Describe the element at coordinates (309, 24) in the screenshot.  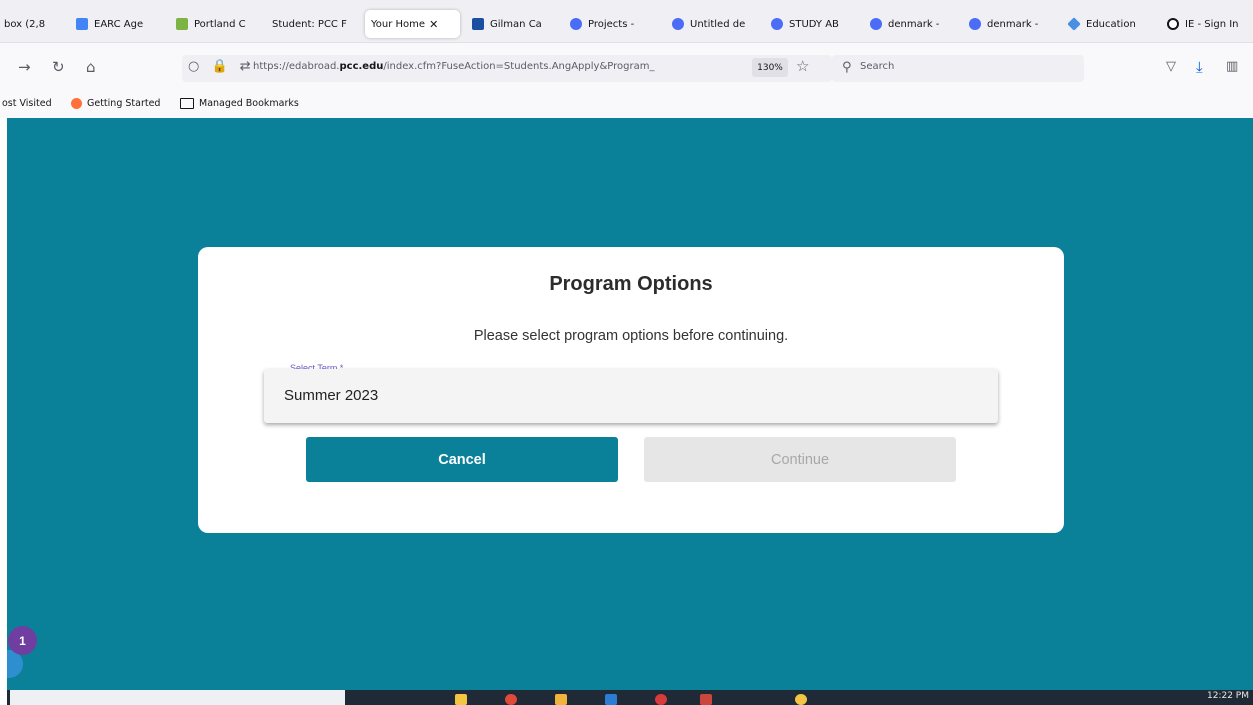
I see `tab-title: Student: PCC F` at that location.